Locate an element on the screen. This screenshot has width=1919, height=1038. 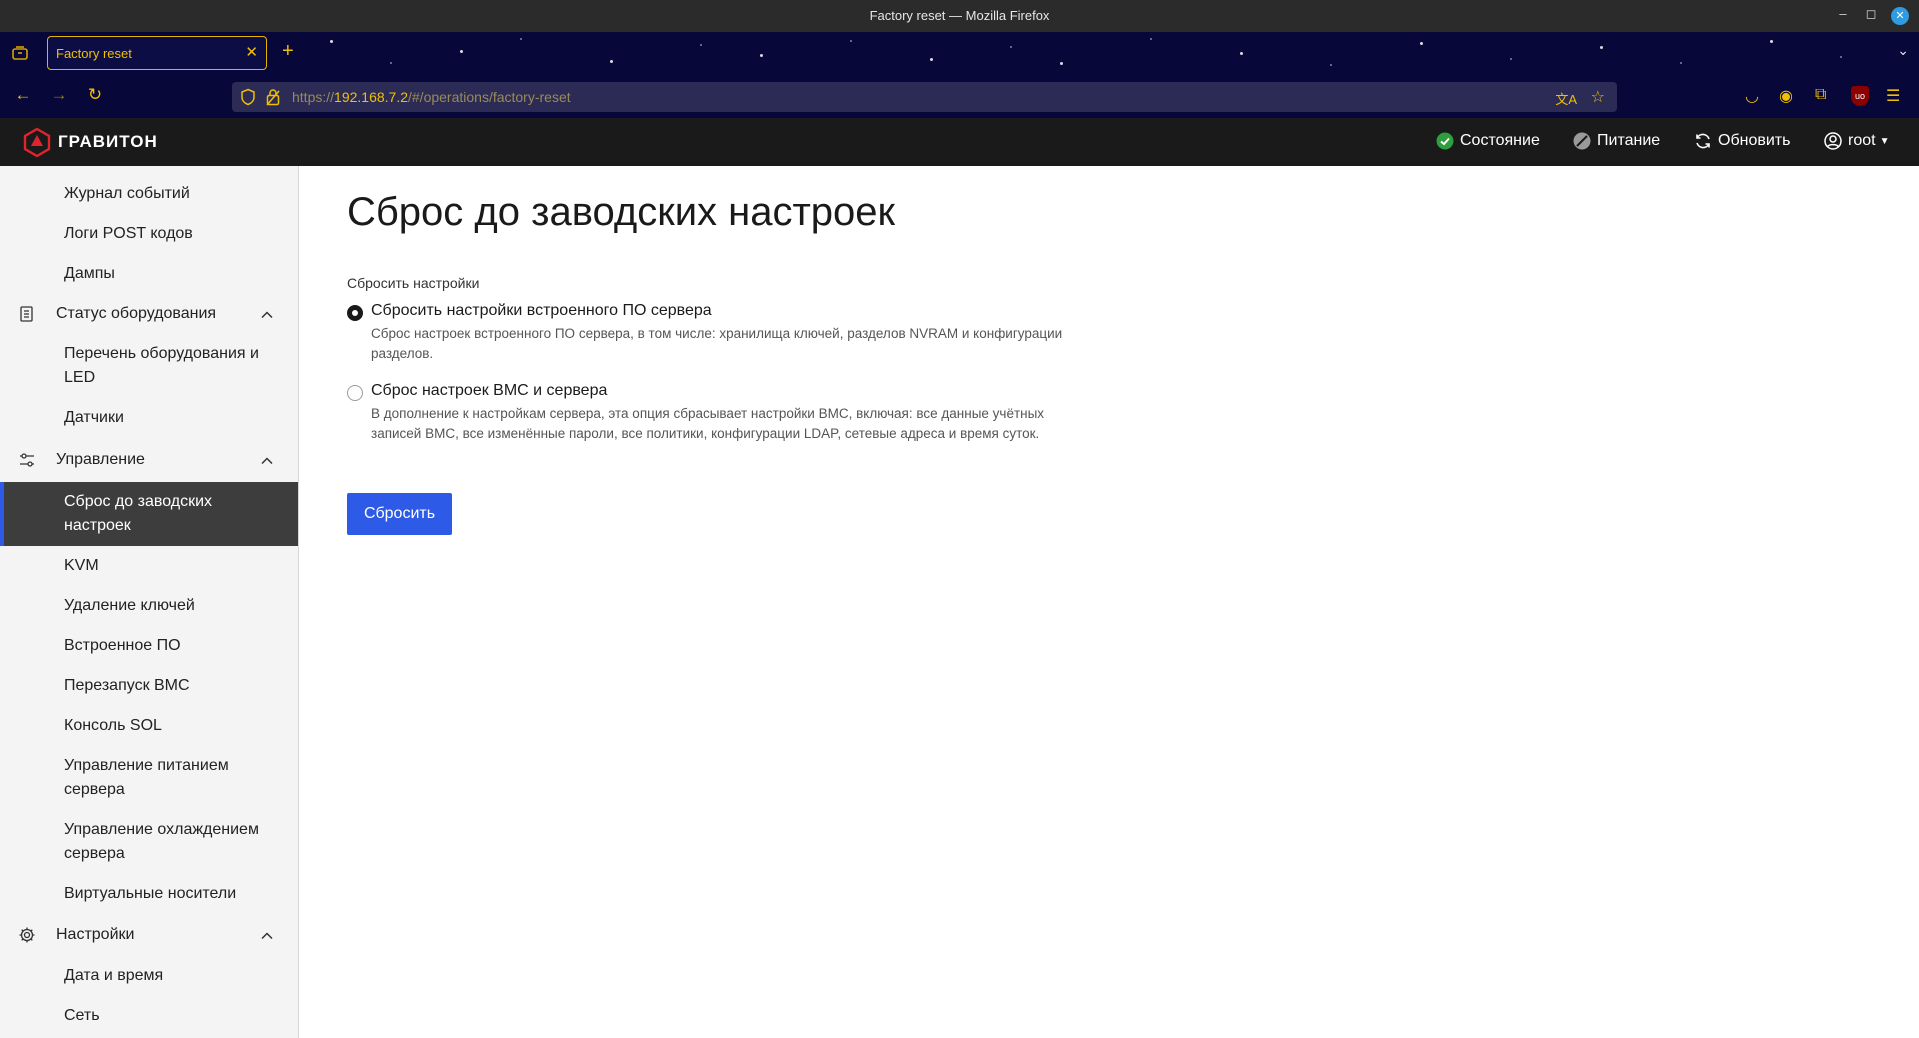
sidebar-item-dumps: Дампы is located at coordinates (149, 276).